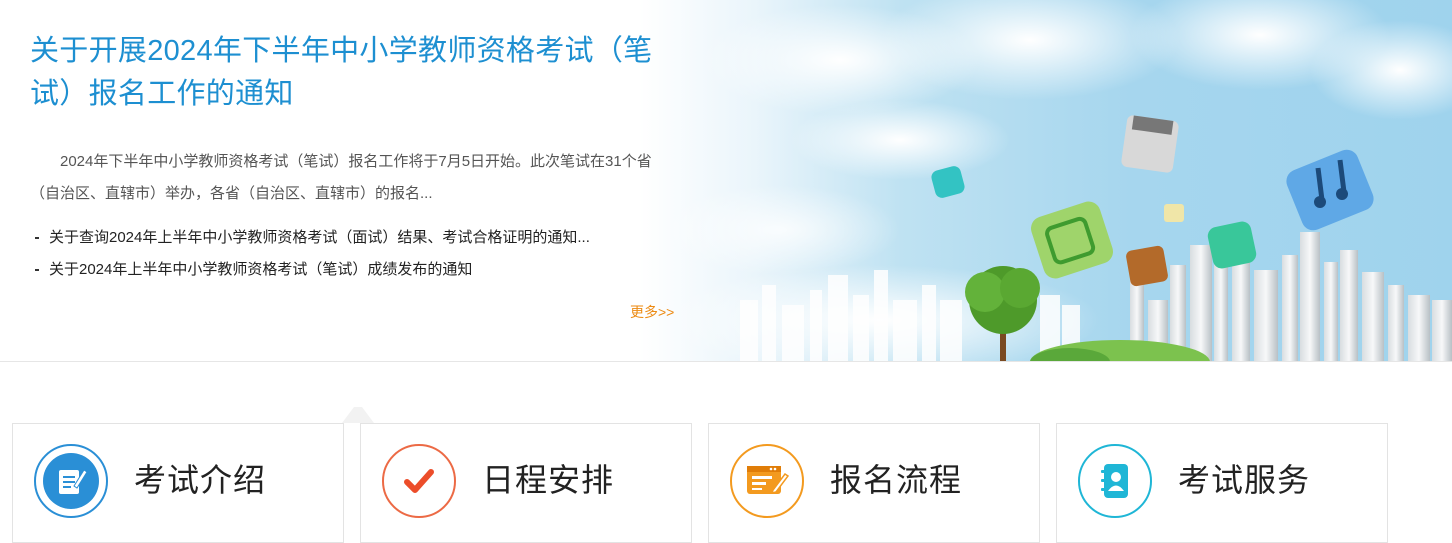 This screenshot has width=1452, height=543. Describe the element at coordinates (652, 312) in the screenshot. I see `more-link: 更多>>` at that location.